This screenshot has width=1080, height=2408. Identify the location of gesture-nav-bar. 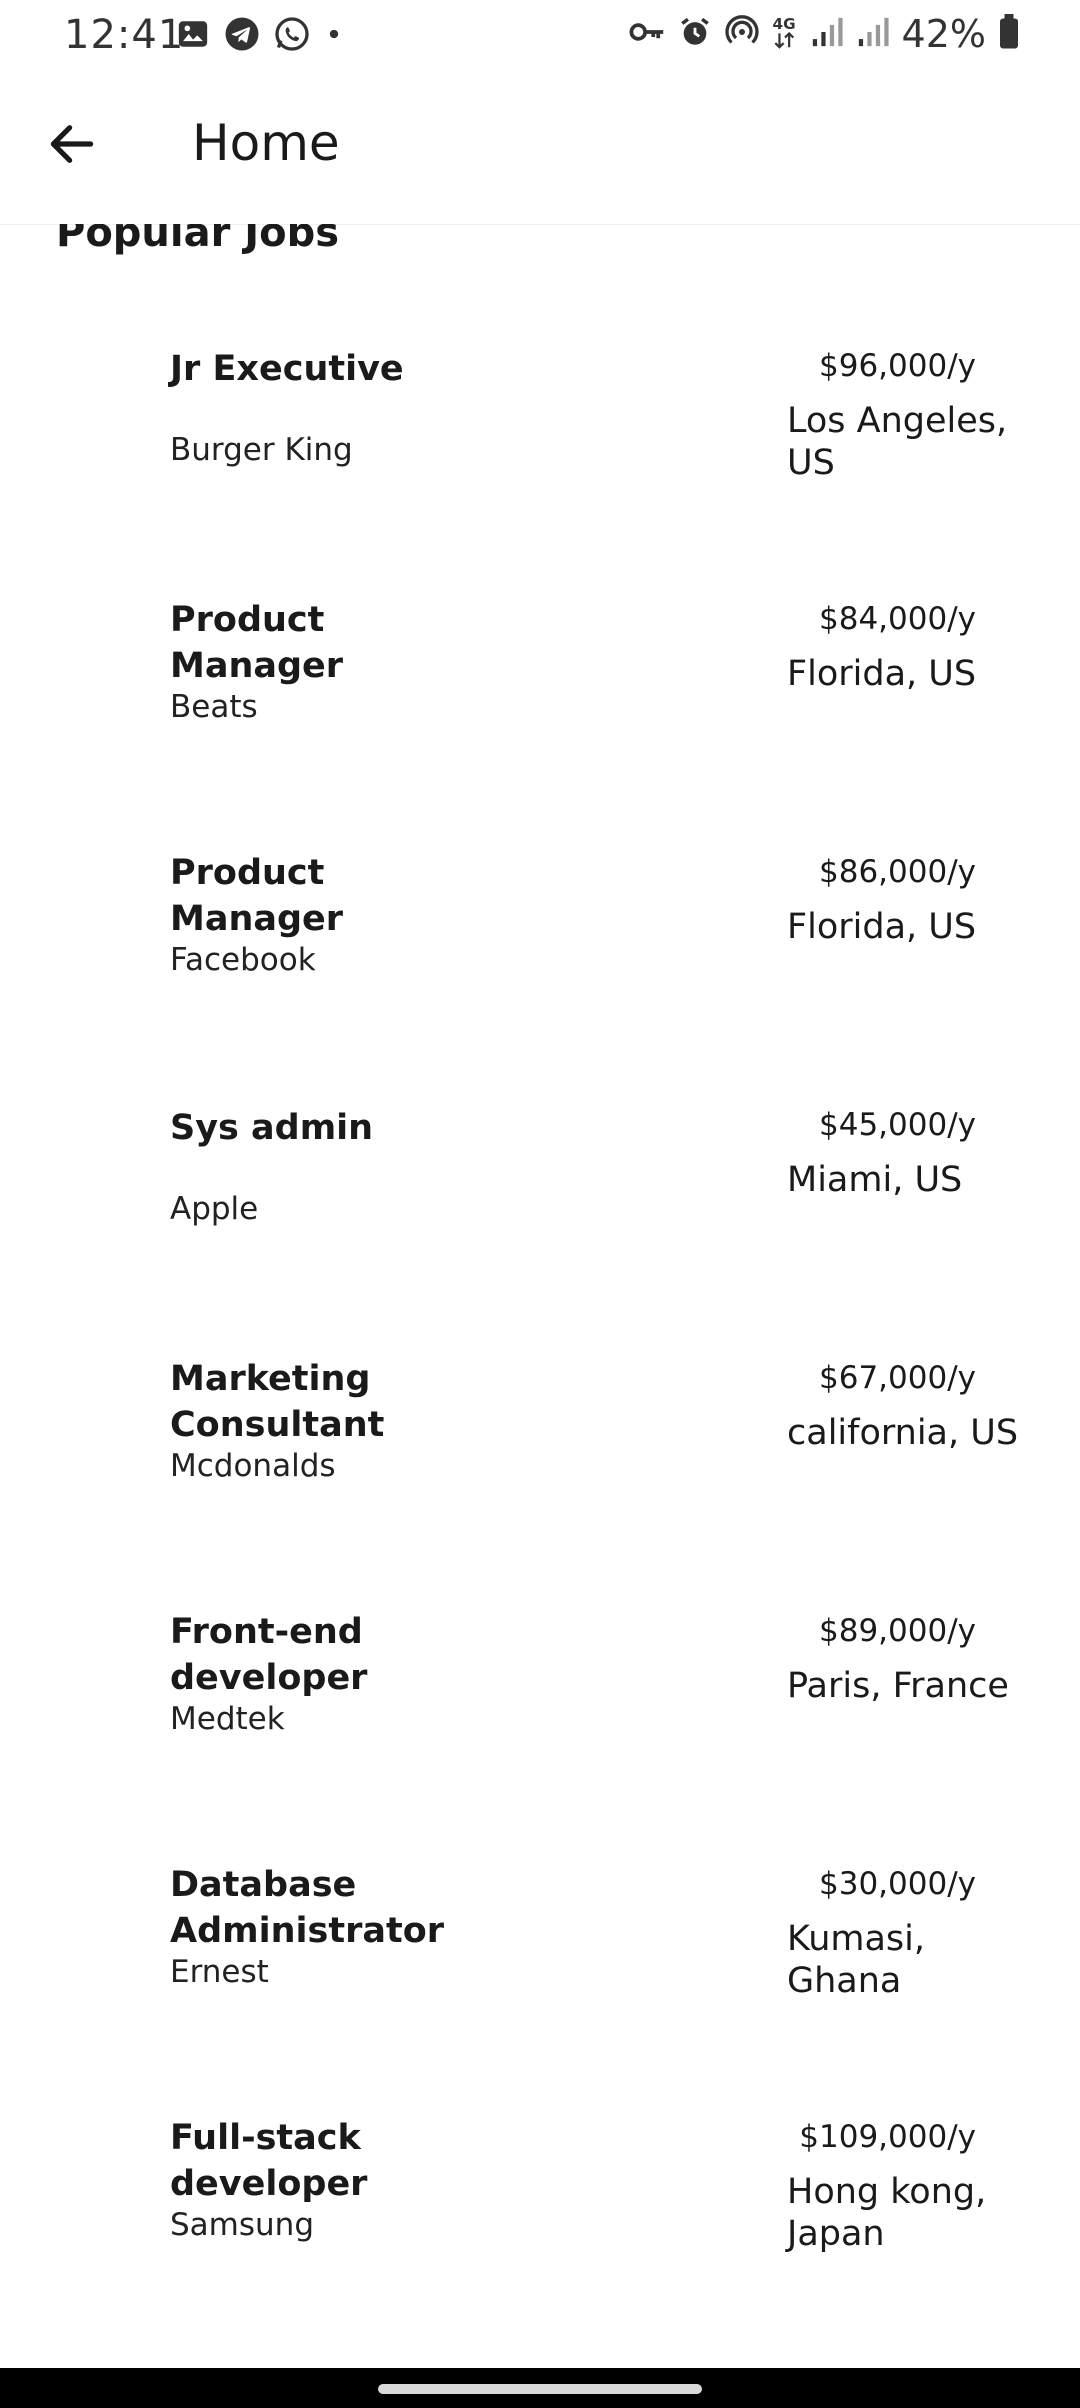
(540, 2388).